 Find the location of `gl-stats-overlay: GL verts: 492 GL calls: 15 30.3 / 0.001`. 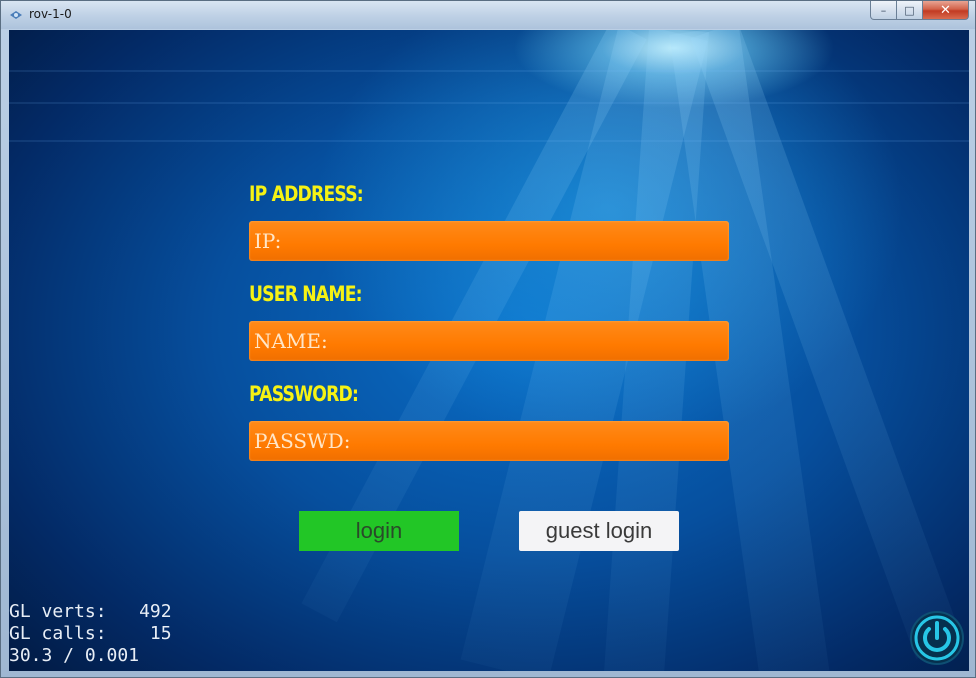

gl-stats-overlay: GL verts: 492 GL calls: 15 30.3 / 0.001 is located at coordinates (90, 634).